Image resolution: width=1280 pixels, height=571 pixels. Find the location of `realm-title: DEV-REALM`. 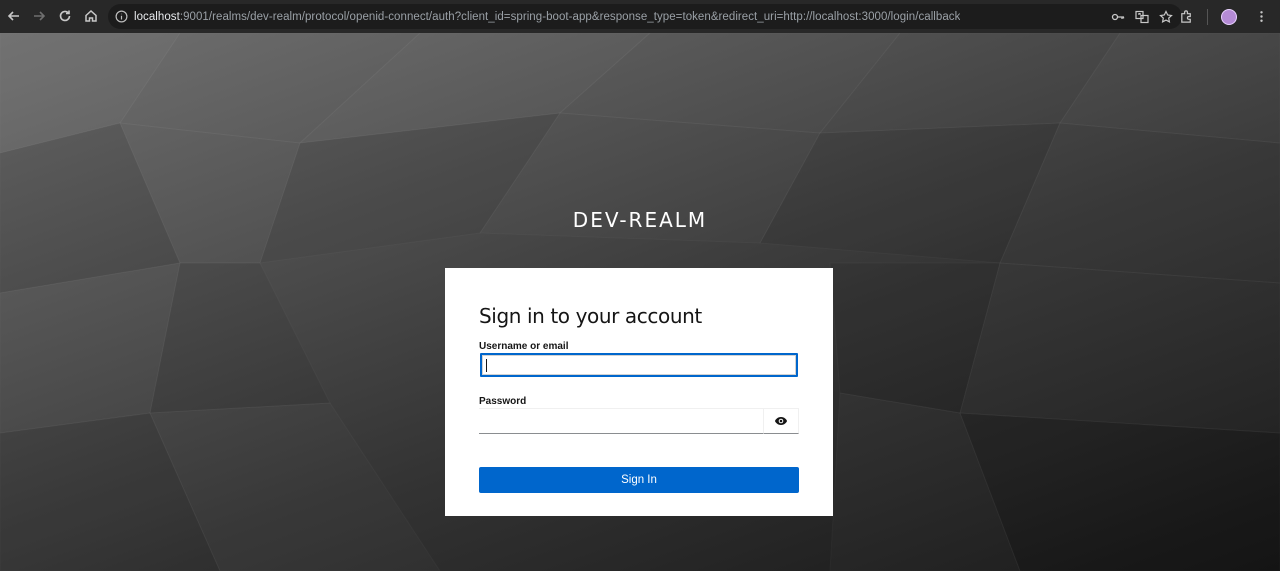

realm-title: DEV-REALM is located at coordinates (640, 220).